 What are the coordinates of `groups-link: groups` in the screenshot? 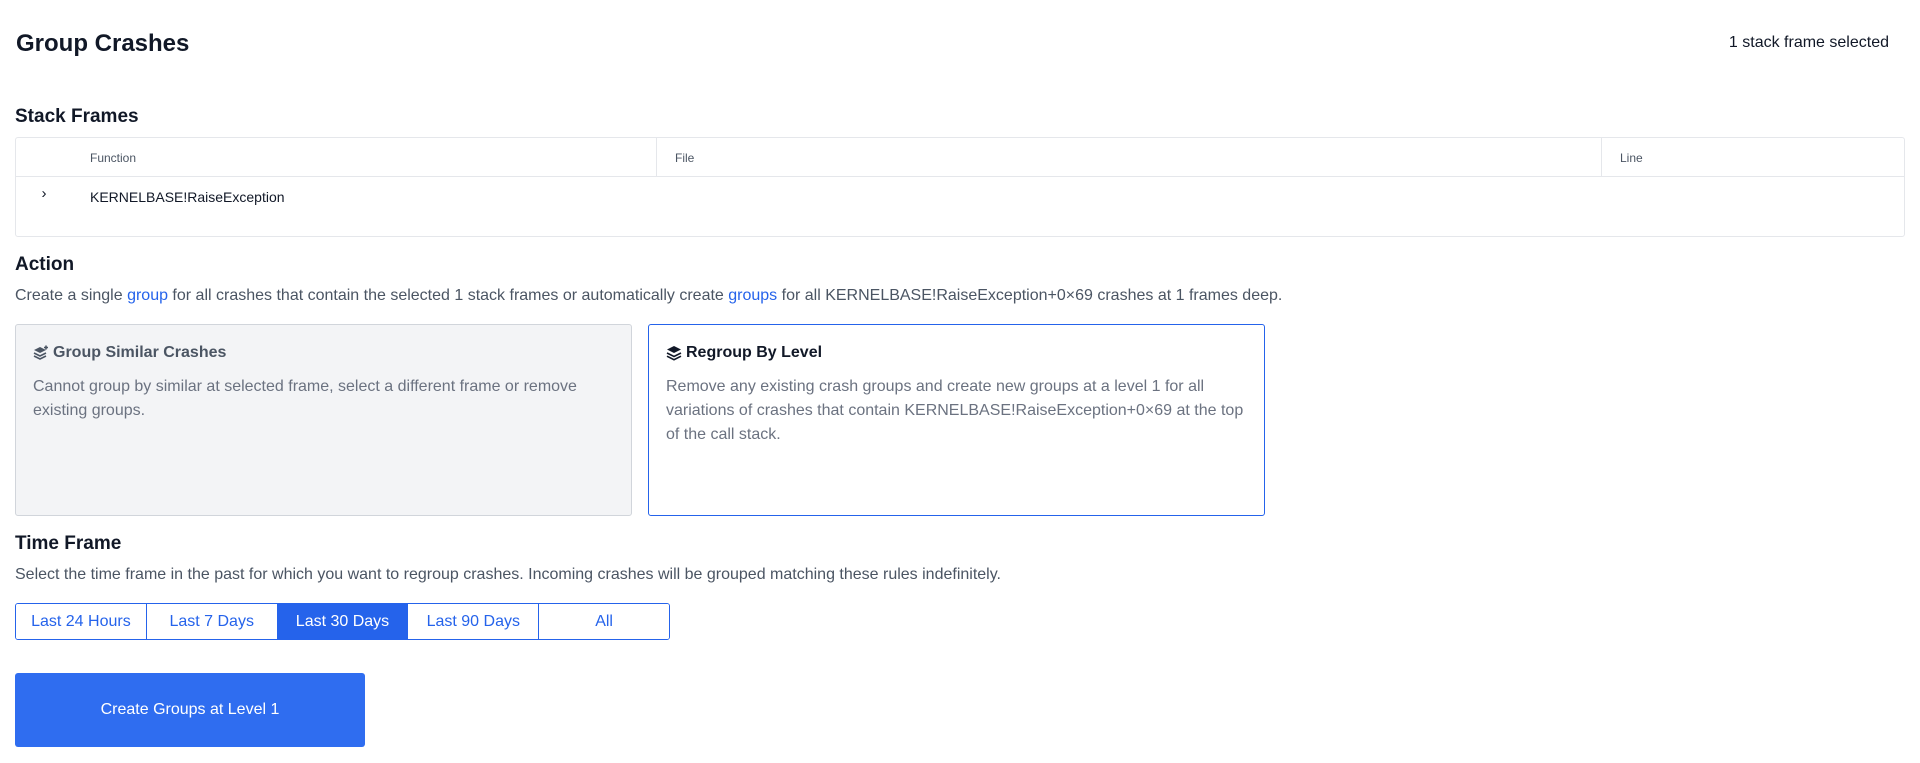 It's located at (752, 295).